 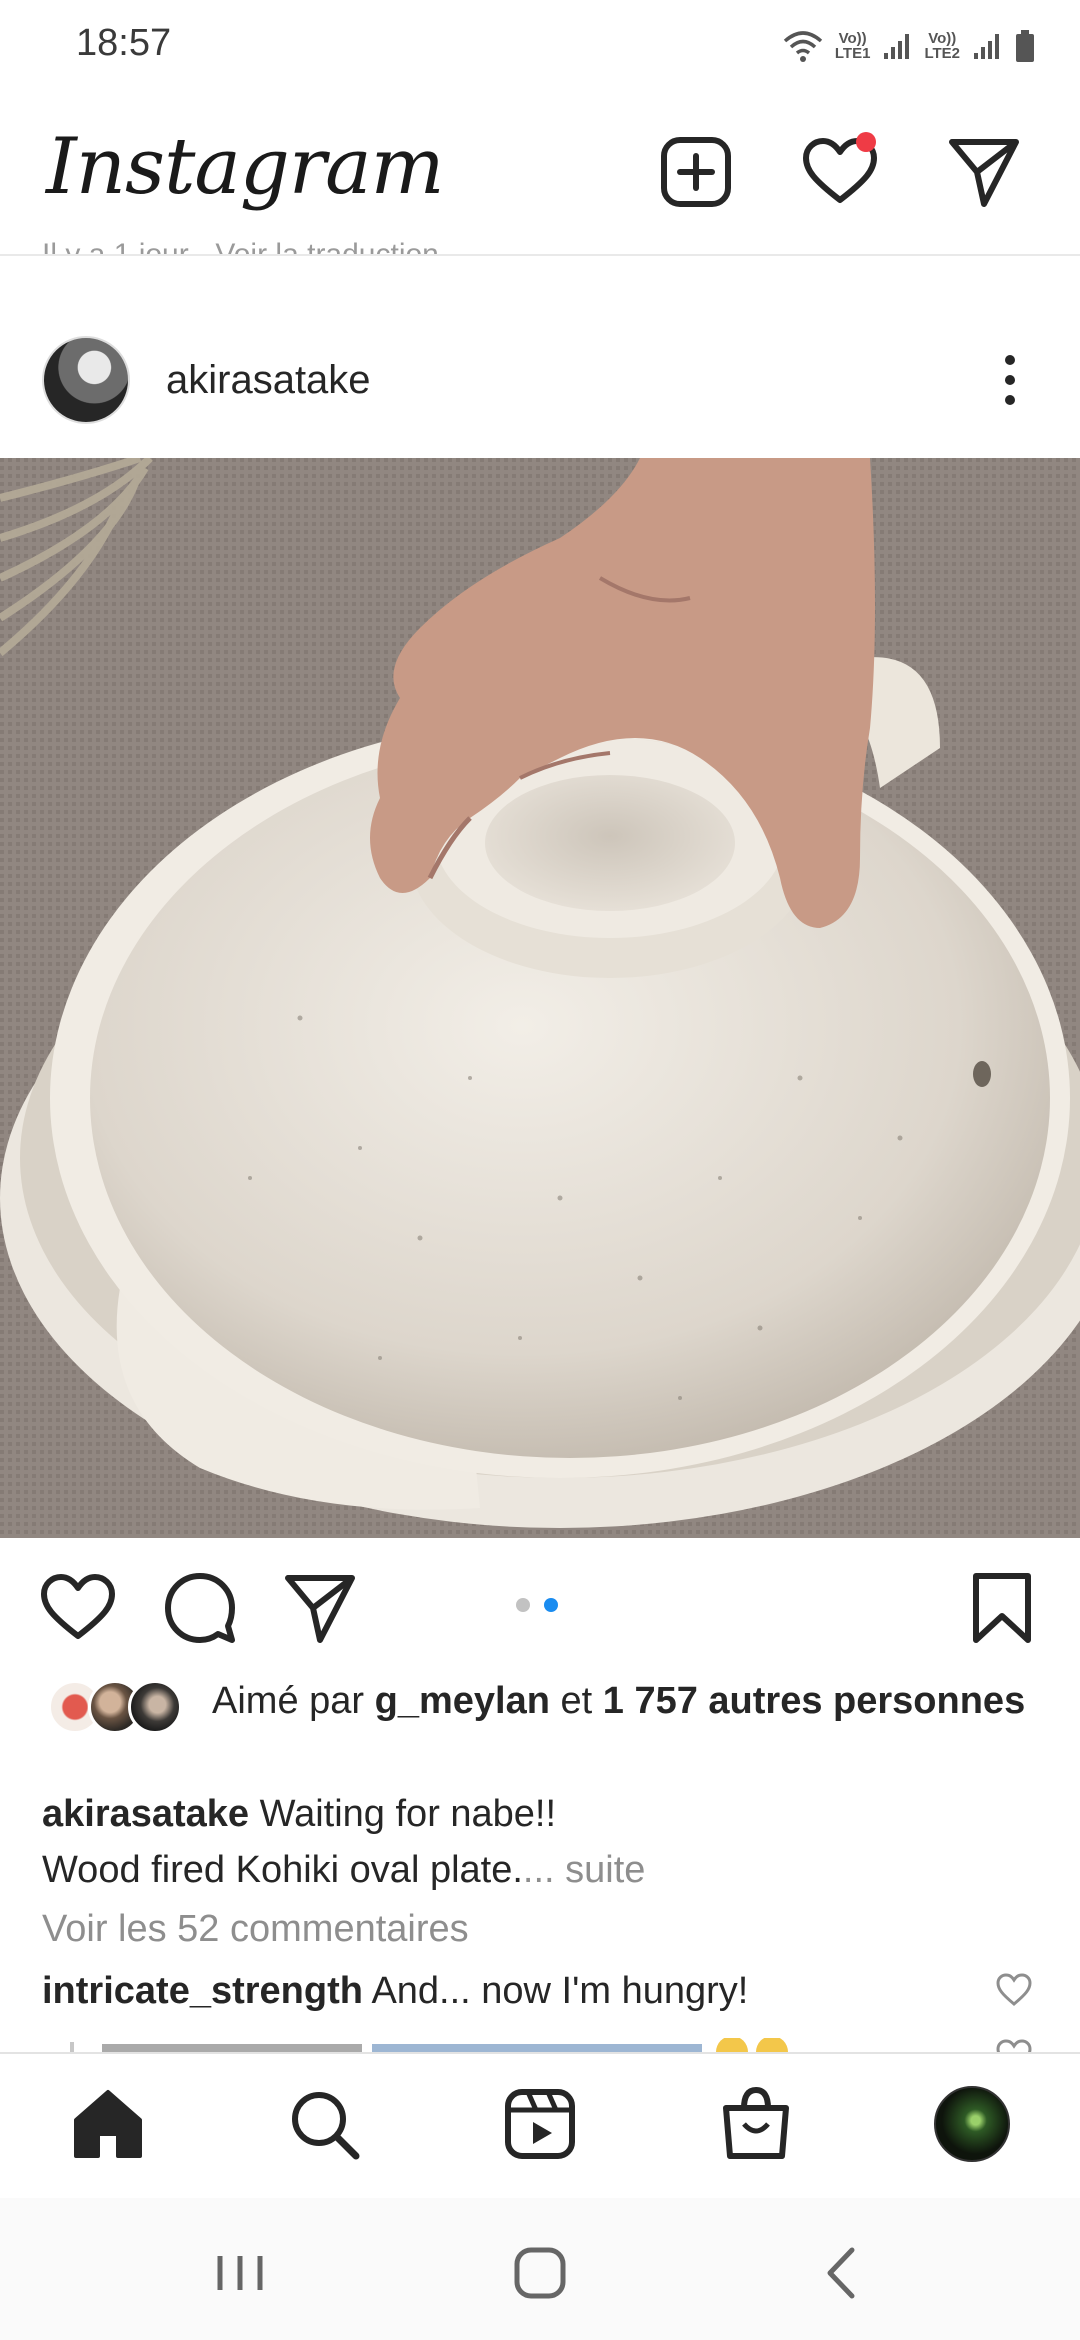 What do you see at coordinates (576, 1701) in the screenshot?
I see `likes-connector: et` at bounding box center [576, 1701].